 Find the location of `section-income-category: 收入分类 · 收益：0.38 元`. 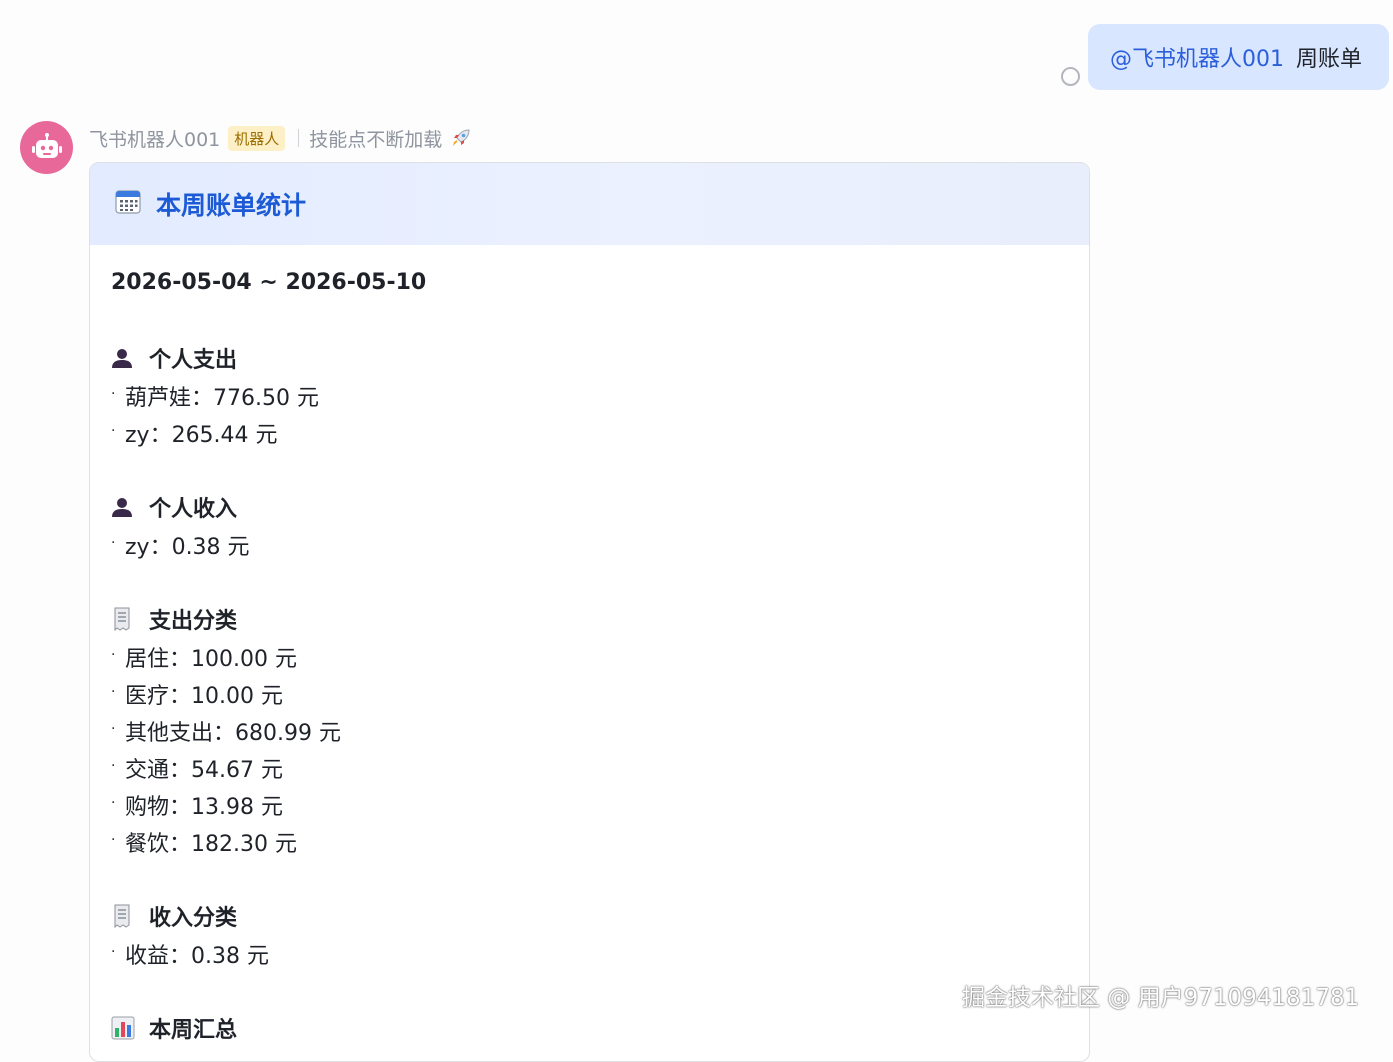

section-income-category: 收入分类 · 收益：0.38 元 is located at coordinates (600, 938).